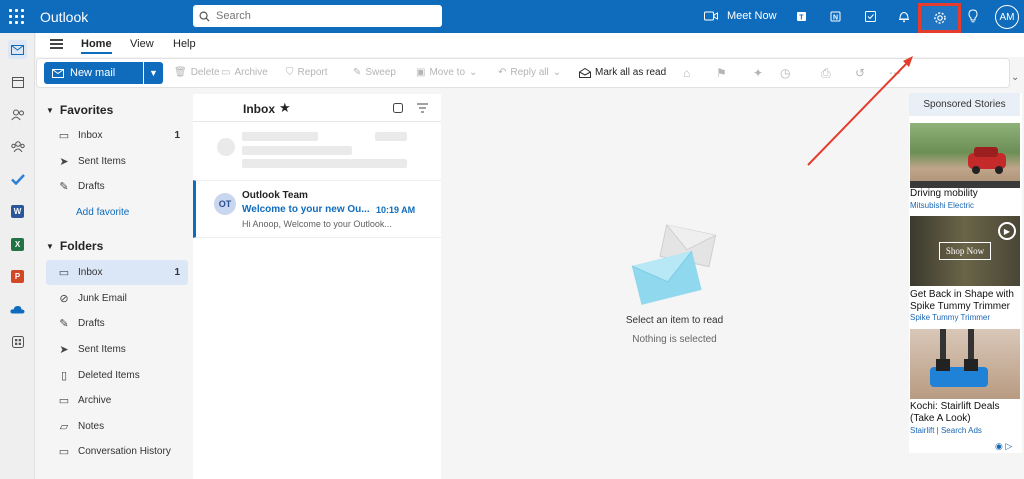 This screenshot has height=479, width=1024. Describe the element at coordinates (17, 211) in the screenshot. I see `word-icon: W` at that location.